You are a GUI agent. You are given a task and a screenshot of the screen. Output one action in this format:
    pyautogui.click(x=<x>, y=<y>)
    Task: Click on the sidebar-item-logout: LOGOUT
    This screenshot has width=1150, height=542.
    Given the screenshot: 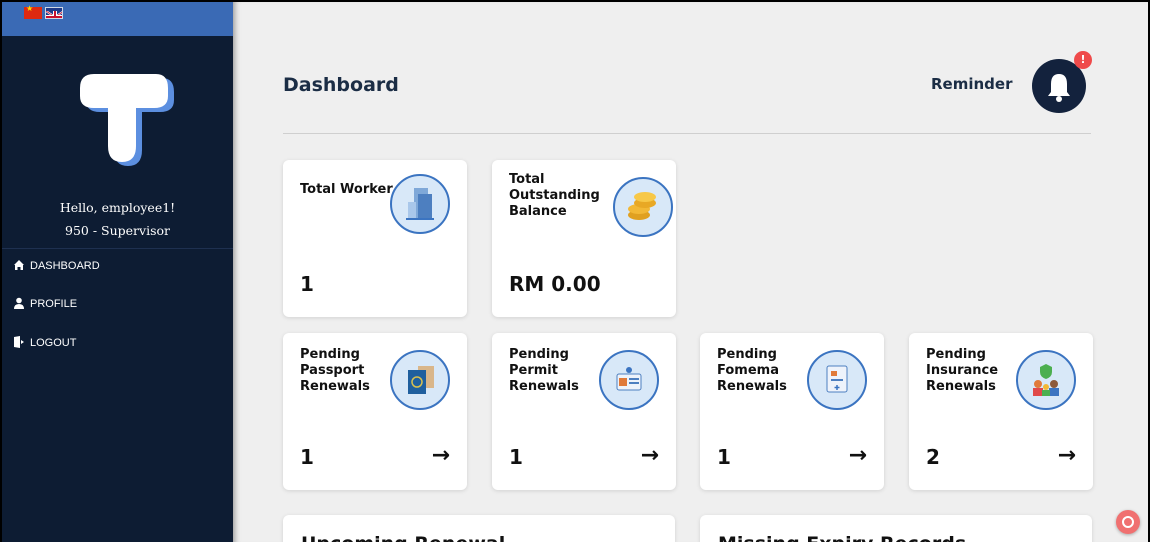 What is the action you would take?
    pyautogui.click(x=117, y=343)
    